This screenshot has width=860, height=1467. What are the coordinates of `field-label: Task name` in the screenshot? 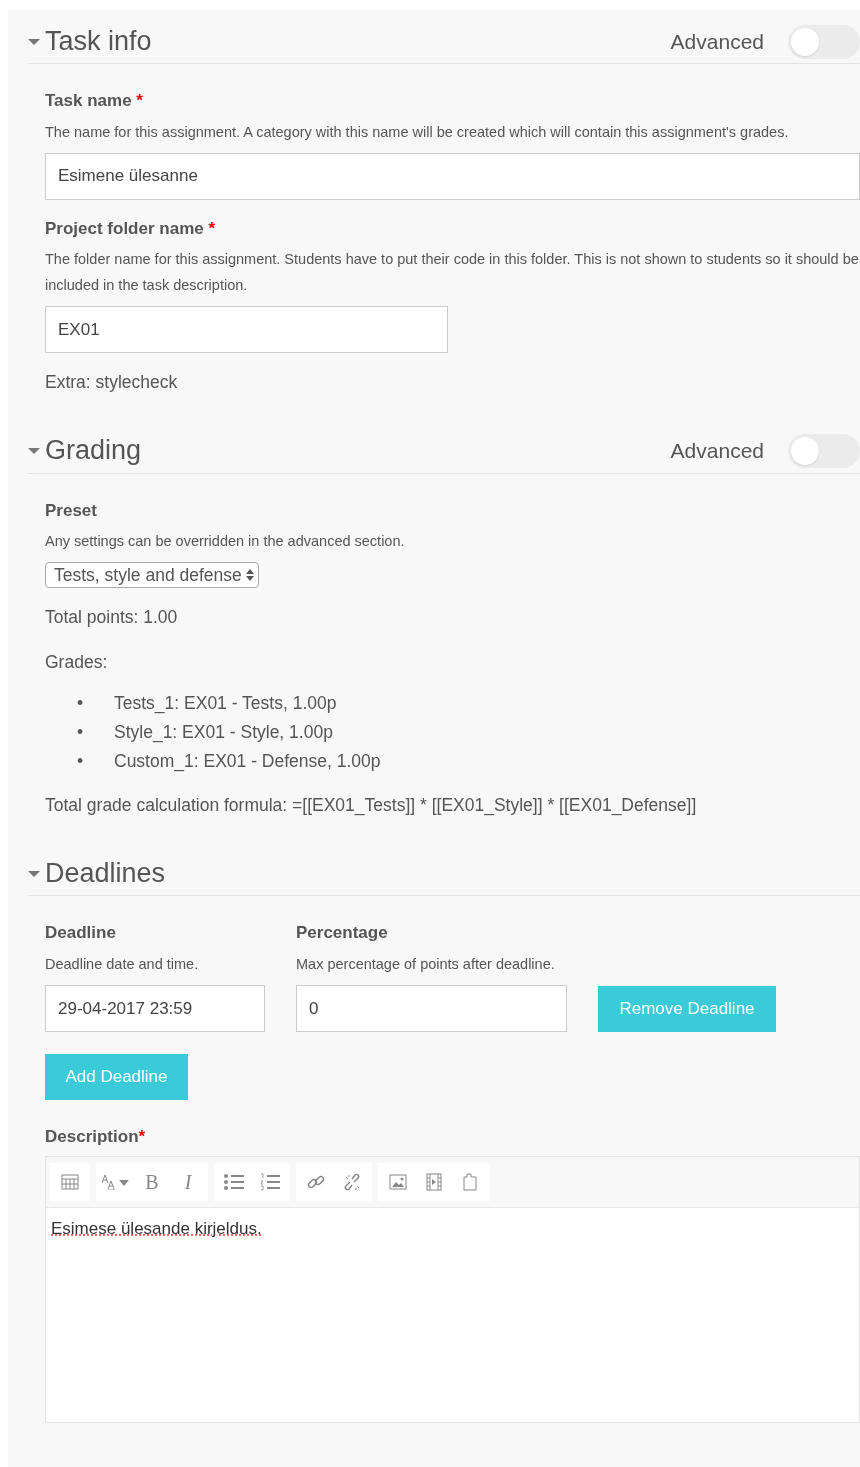 It's located at (88, 101).